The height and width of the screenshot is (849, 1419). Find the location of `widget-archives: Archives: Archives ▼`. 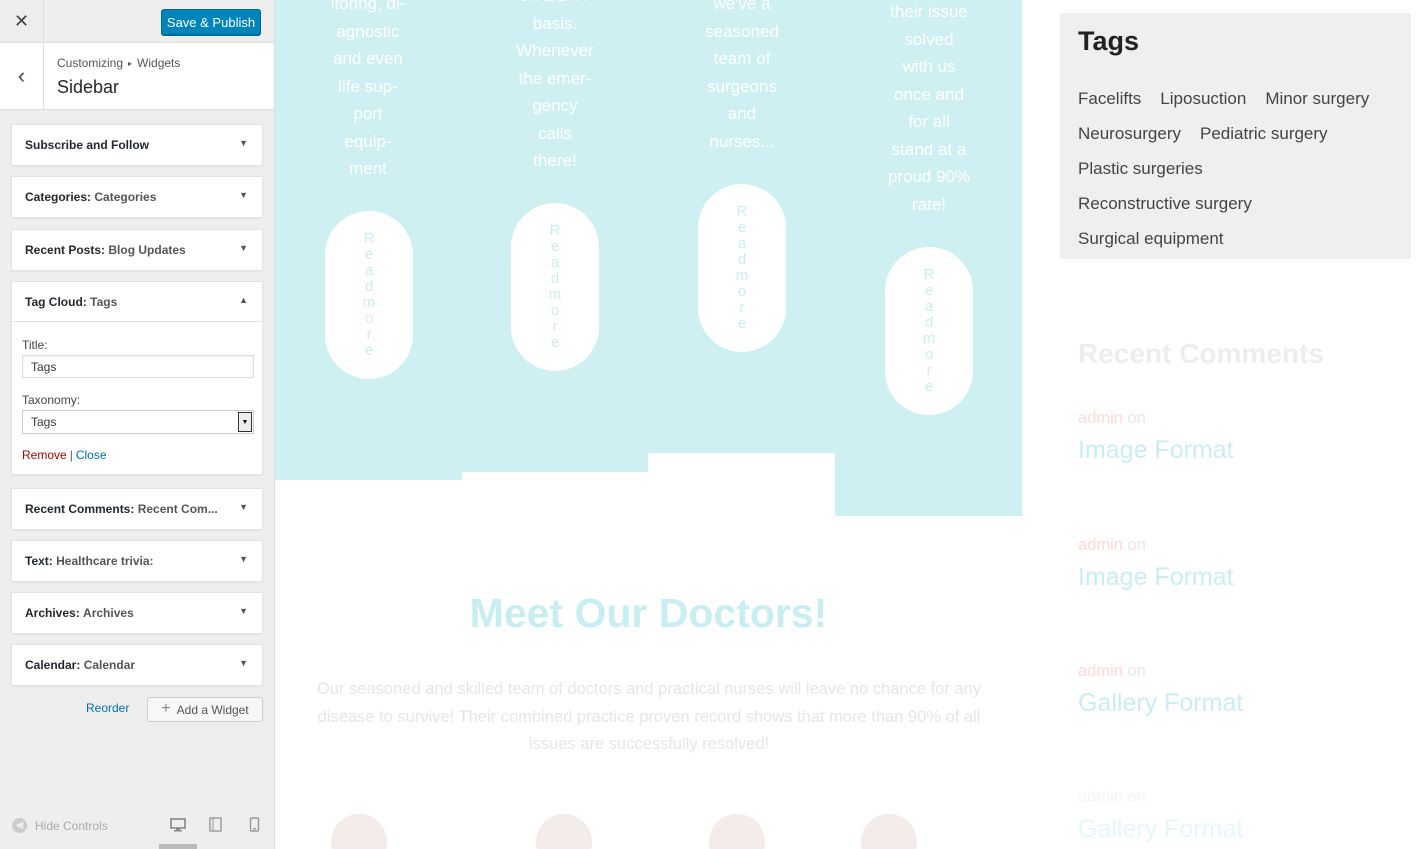

widget-archives: Archives: Archives ▼ is located at coordinates (137, 613).